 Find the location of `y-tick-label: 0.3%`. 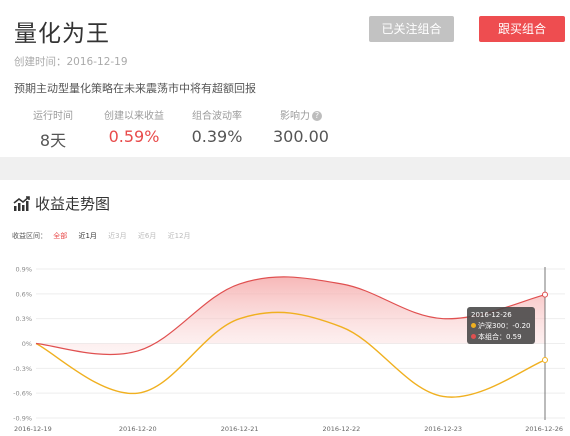

y-tick-label: 0.3% is located at coordinates (23, 319).